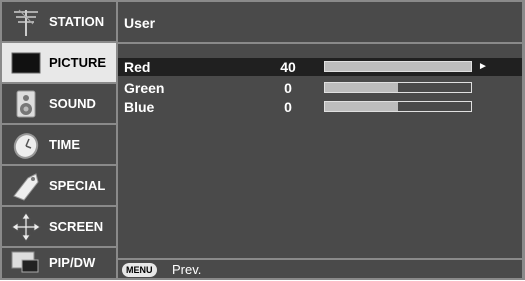 This screenshot has height=281, width=525. I want to click on sidebar-item-pip-dw: PIP/DW, so click(59, 263).